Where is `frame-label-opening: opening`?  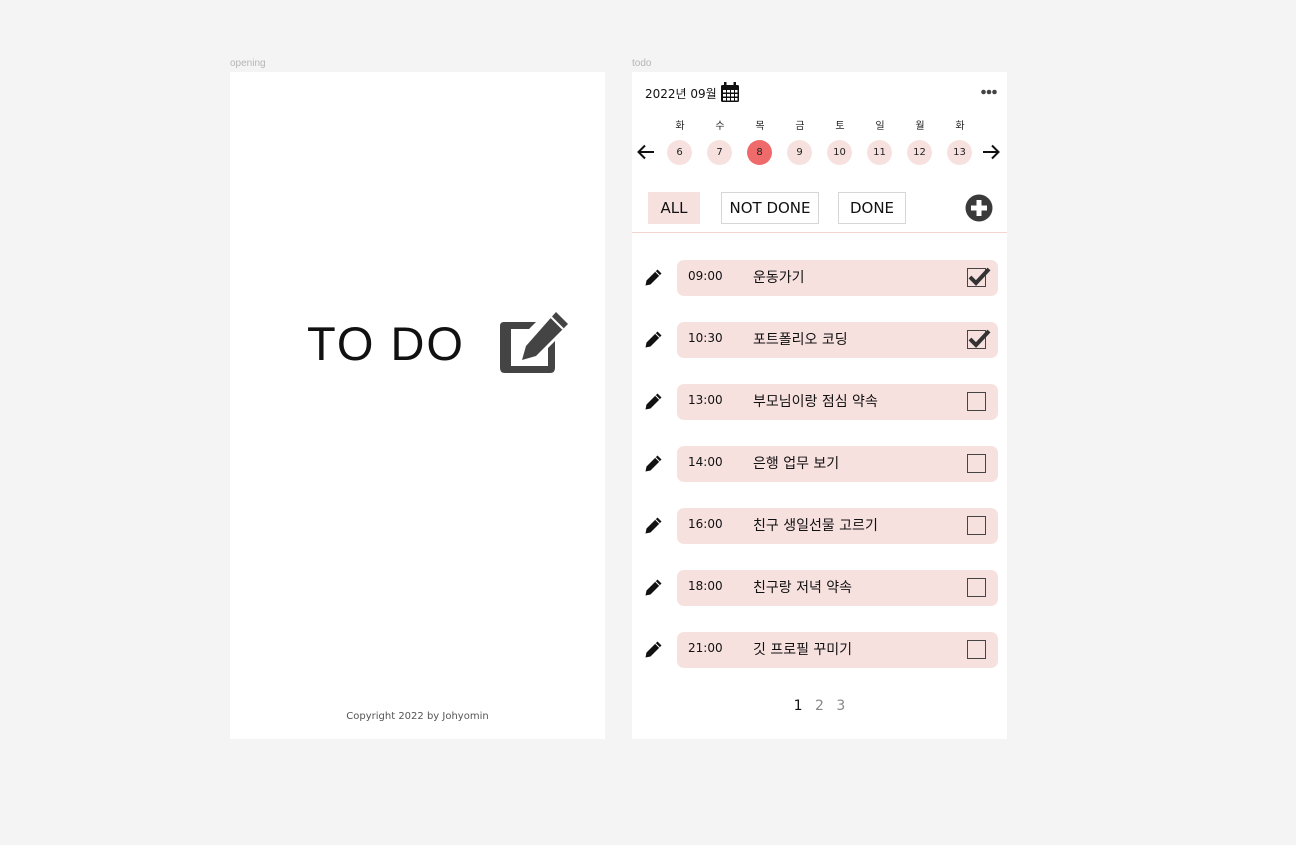 frame-label-opening: opening is located at coordinates (248, 63).